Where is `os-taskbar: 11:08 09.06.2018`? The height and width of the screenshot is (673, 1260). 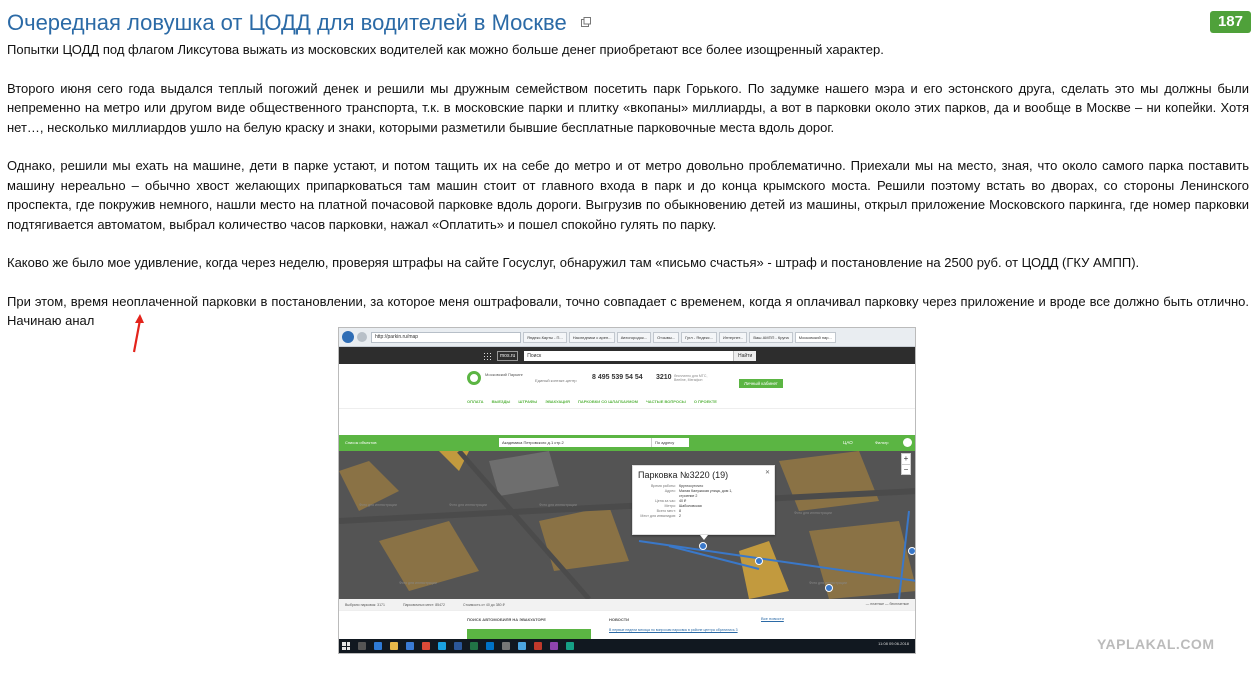
os-taskbar: 11:08 09.06.2018 is located at coordinates (627, 646).